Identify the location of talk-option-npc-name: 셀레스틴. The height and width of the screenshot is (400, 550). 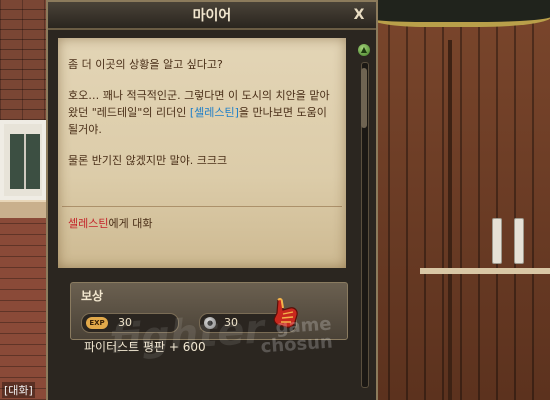
(88, 223).